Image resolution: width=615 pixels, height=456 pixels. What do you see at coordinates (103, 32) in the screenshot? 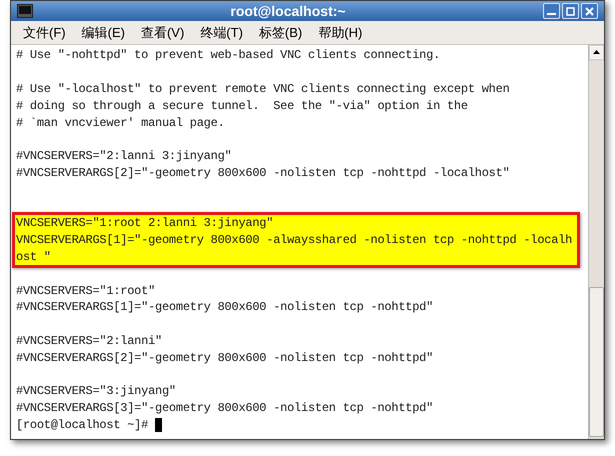
I see `menu-item: 编辑(E)` at bounding box center [103, 32].